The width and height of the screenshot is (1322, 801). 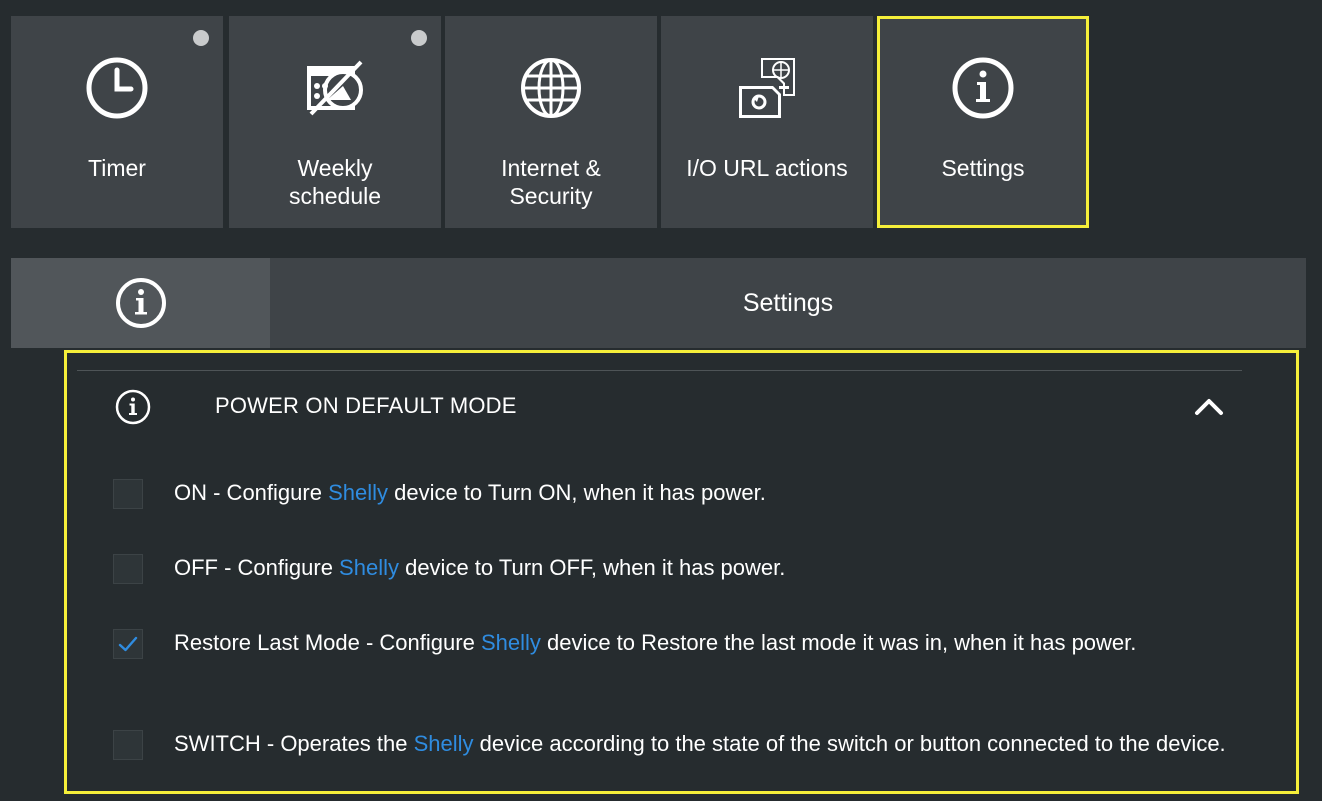 What do you see at coordinates (335, 122) in the screenshot?
I see `tile-weekly-schedule: Weekly schedule` at bounding box center [335, 122].